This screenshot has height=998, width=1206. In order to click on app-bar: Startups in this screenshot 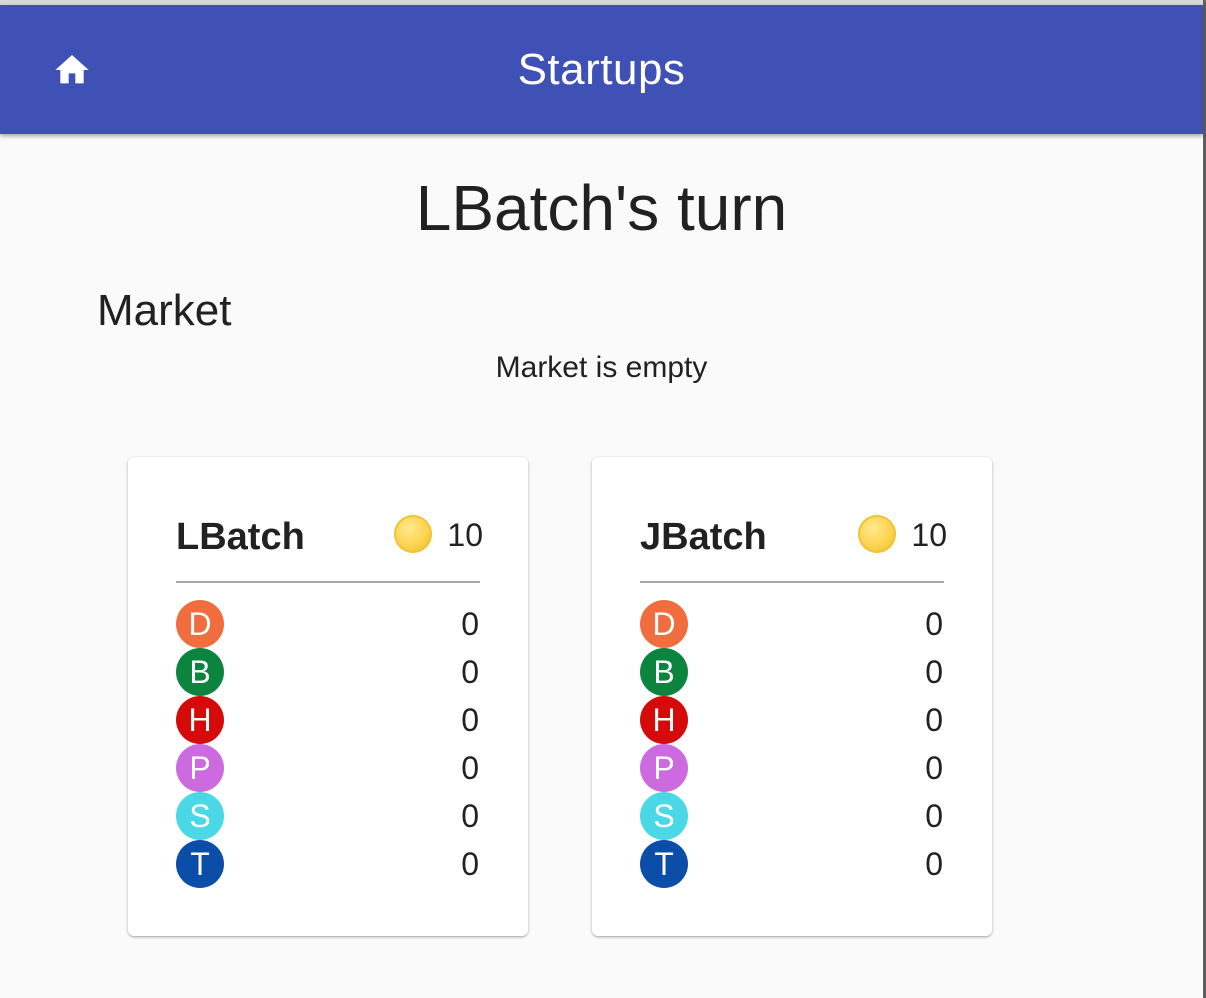, I will do `click(601, 69)`.